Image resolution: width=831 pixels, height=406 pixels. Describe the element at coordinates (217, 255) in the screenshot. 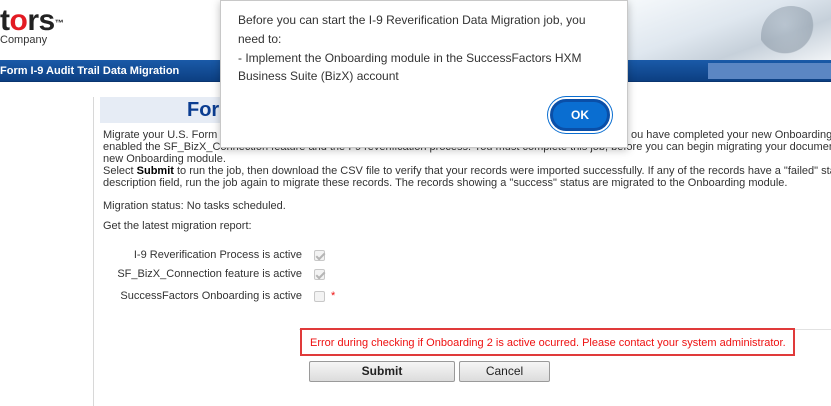

I see `check-label-i9-reverification: I-9 Reverification Process is active` at that location.